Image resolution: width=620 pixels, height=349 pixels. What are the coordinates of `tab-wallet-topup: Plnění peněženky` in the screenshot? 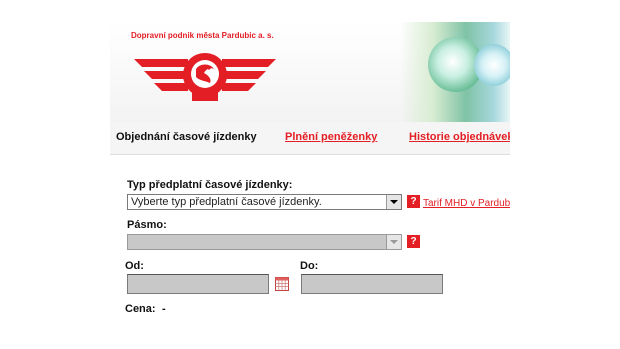 It's located at (331, 137).